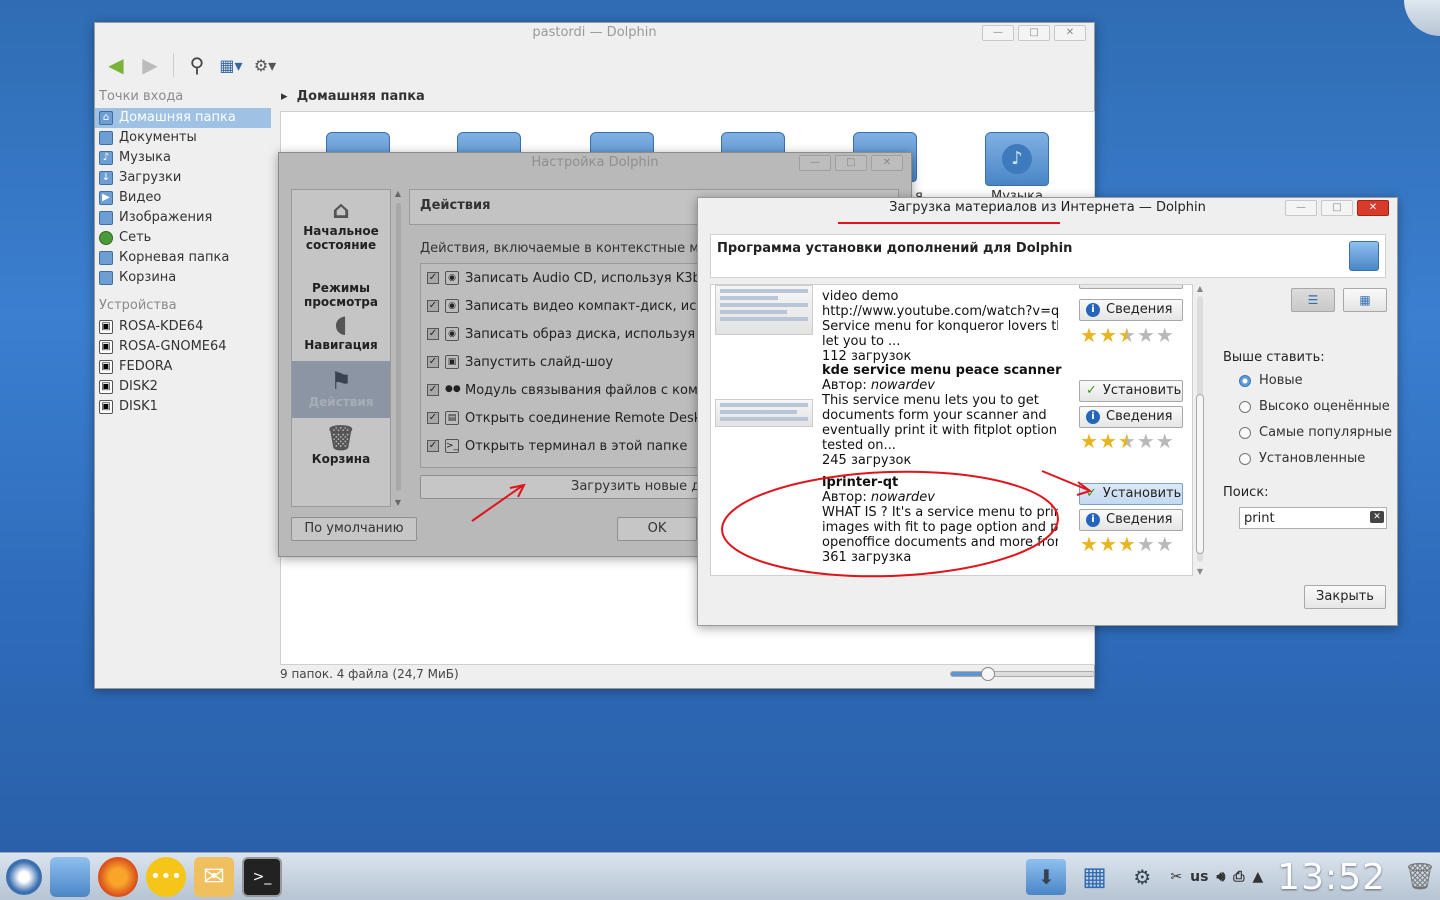 The width and height of the screenshot is (1440, 900). What do you see at coordinates (183, 118) in the screenshot?
I see `places-item-home: ⌂ Домашняя папка` at bounding box center [183, 118].